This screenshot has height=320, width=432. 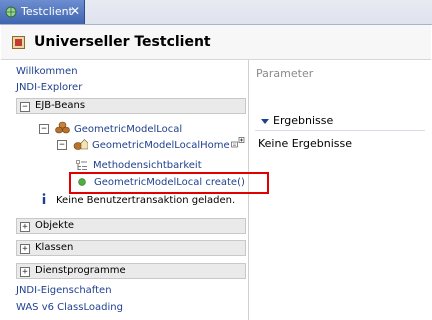 What do you see at coordinates (340, 130) in the screenshot?
I see `results-divider` at bounding box center [340, 130].